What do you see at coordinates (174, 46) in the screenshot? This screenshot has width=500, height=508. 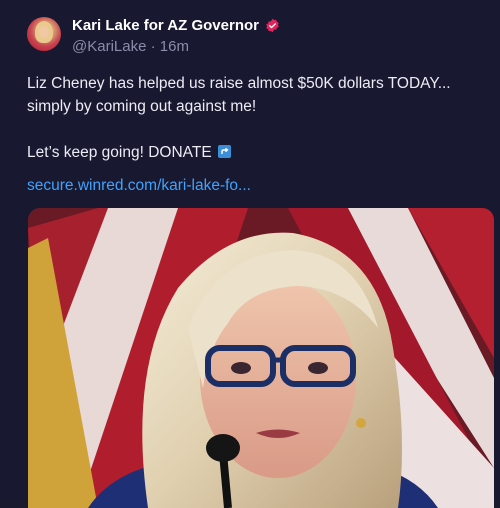 I see `tweet-time: 16m` at bounding box center [174, 46].